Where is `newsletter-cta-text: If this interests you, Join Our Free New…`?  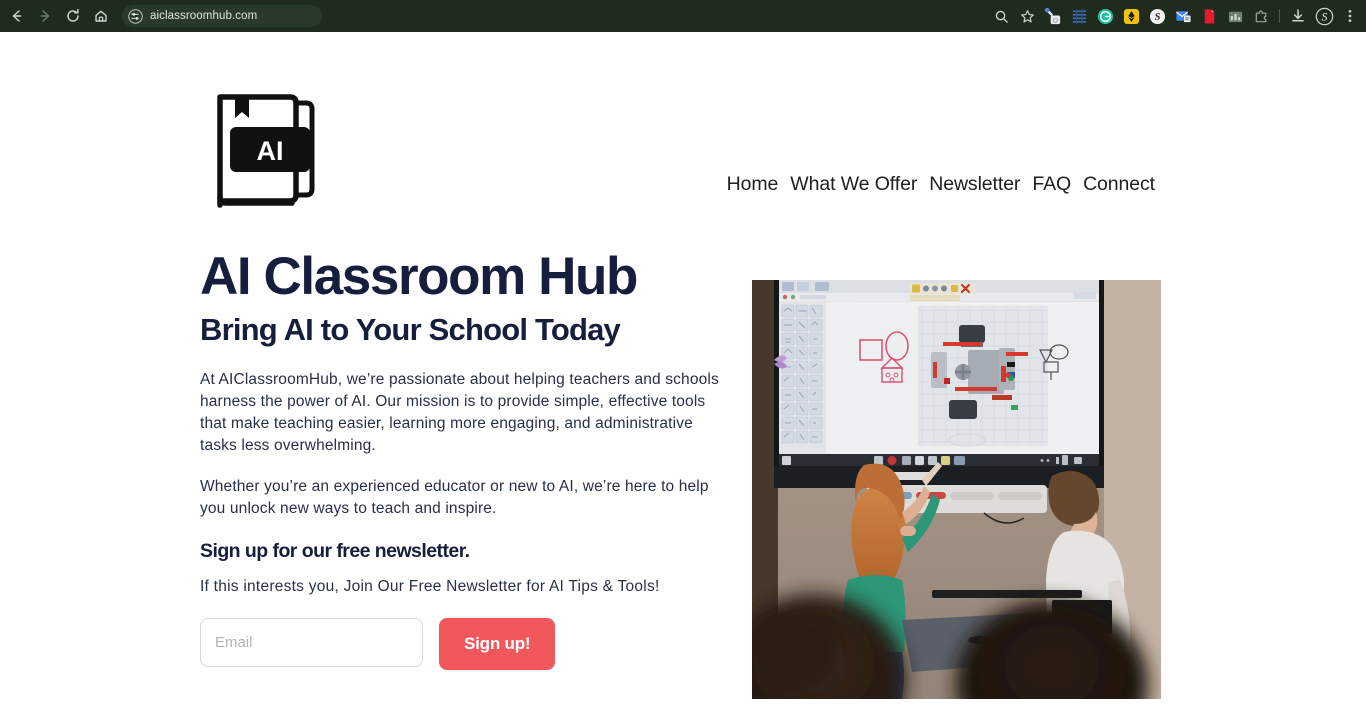 newsletter-cta-text: If this interests you, Join Our Free New… is located at coordinates (430, 587).